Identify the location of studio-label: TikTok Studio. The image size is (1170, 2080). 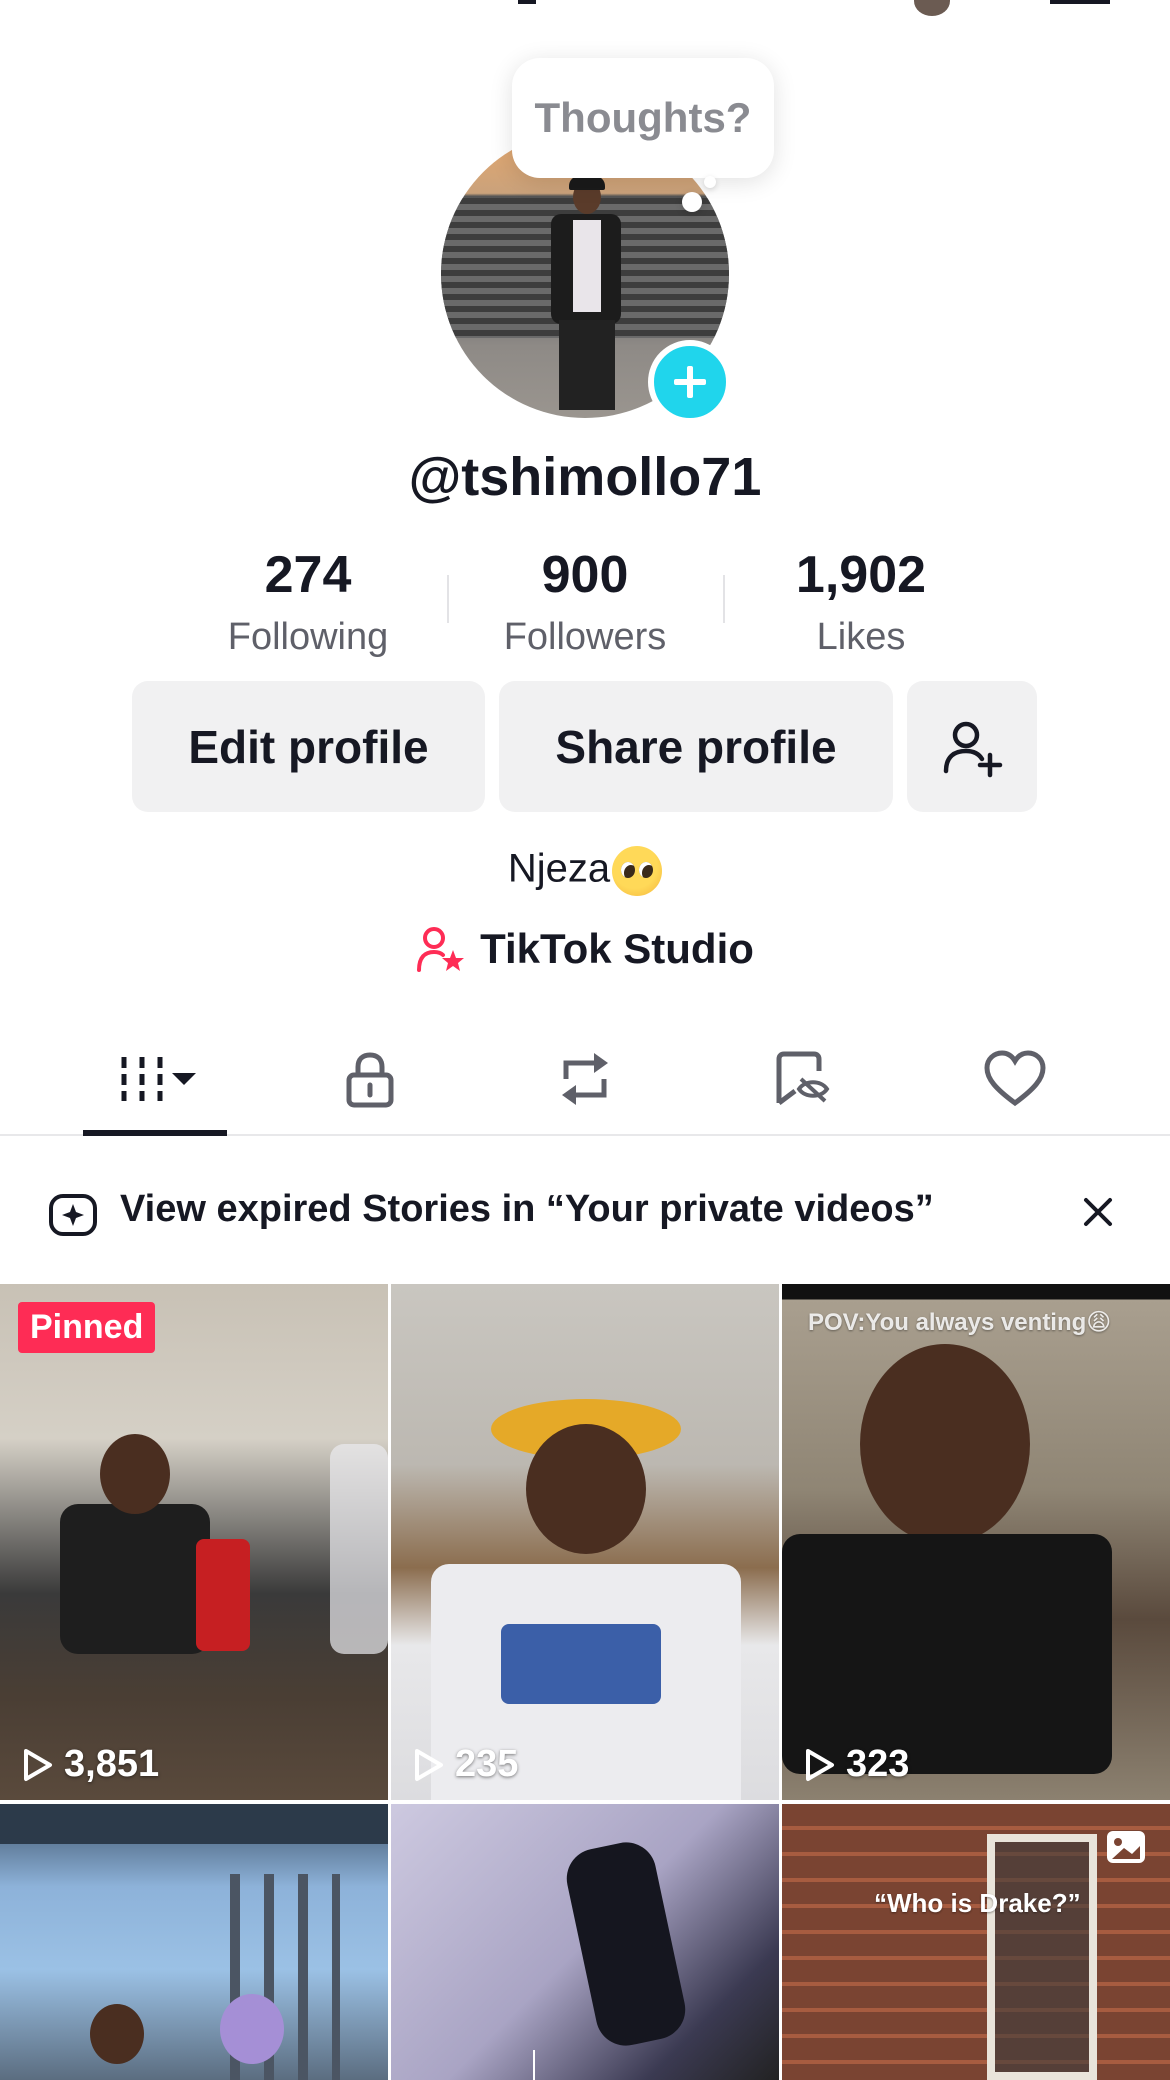
(617, 948).